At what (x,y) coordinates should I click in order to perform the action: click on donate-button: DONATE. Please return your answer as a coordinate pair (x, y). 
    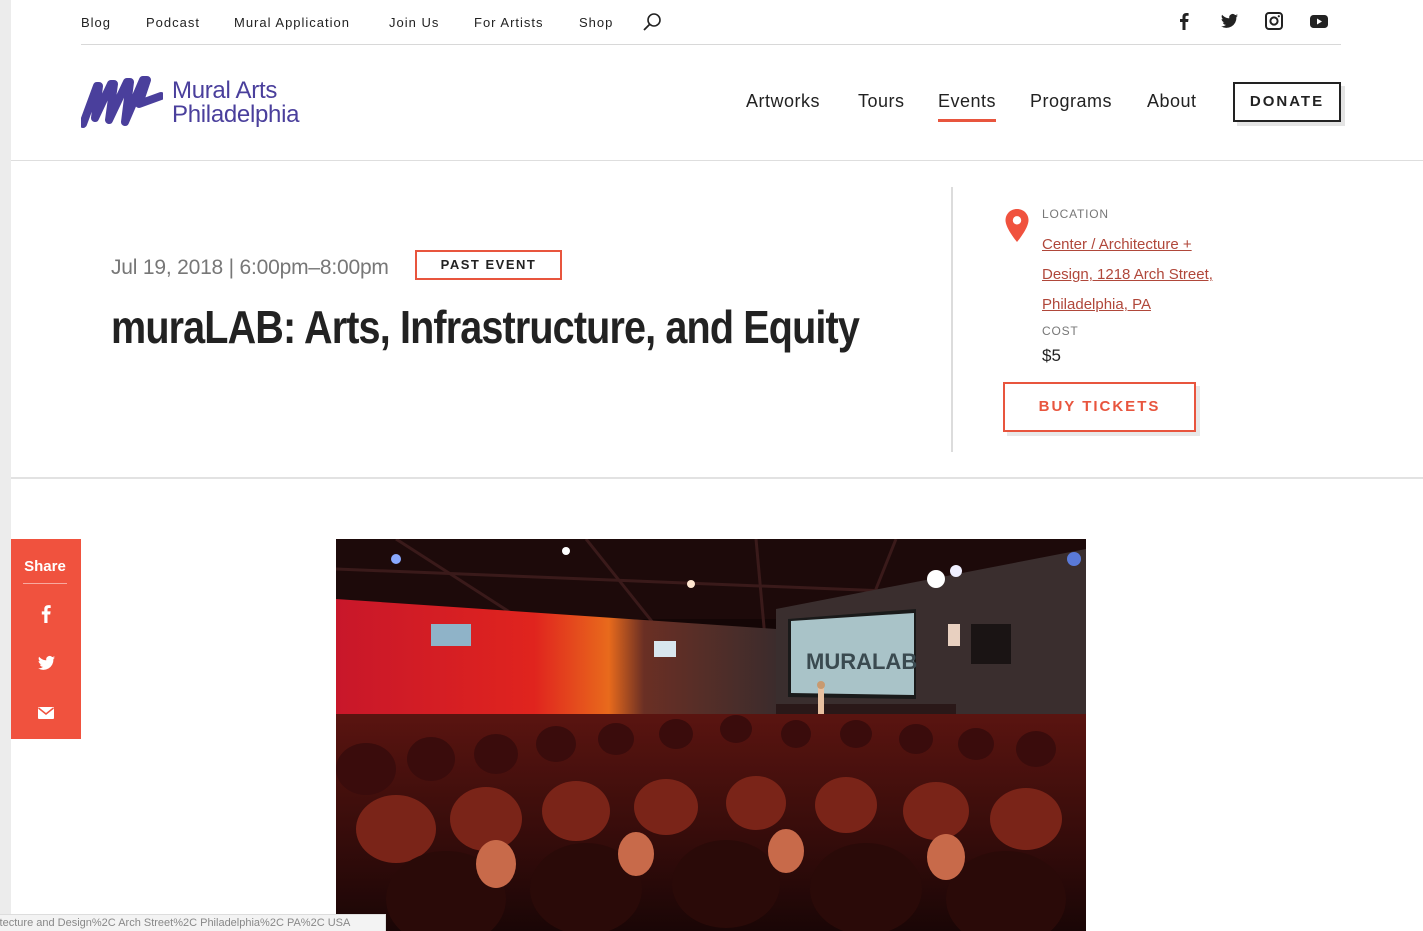
    Looking at the image, I should click on (1287, 102).